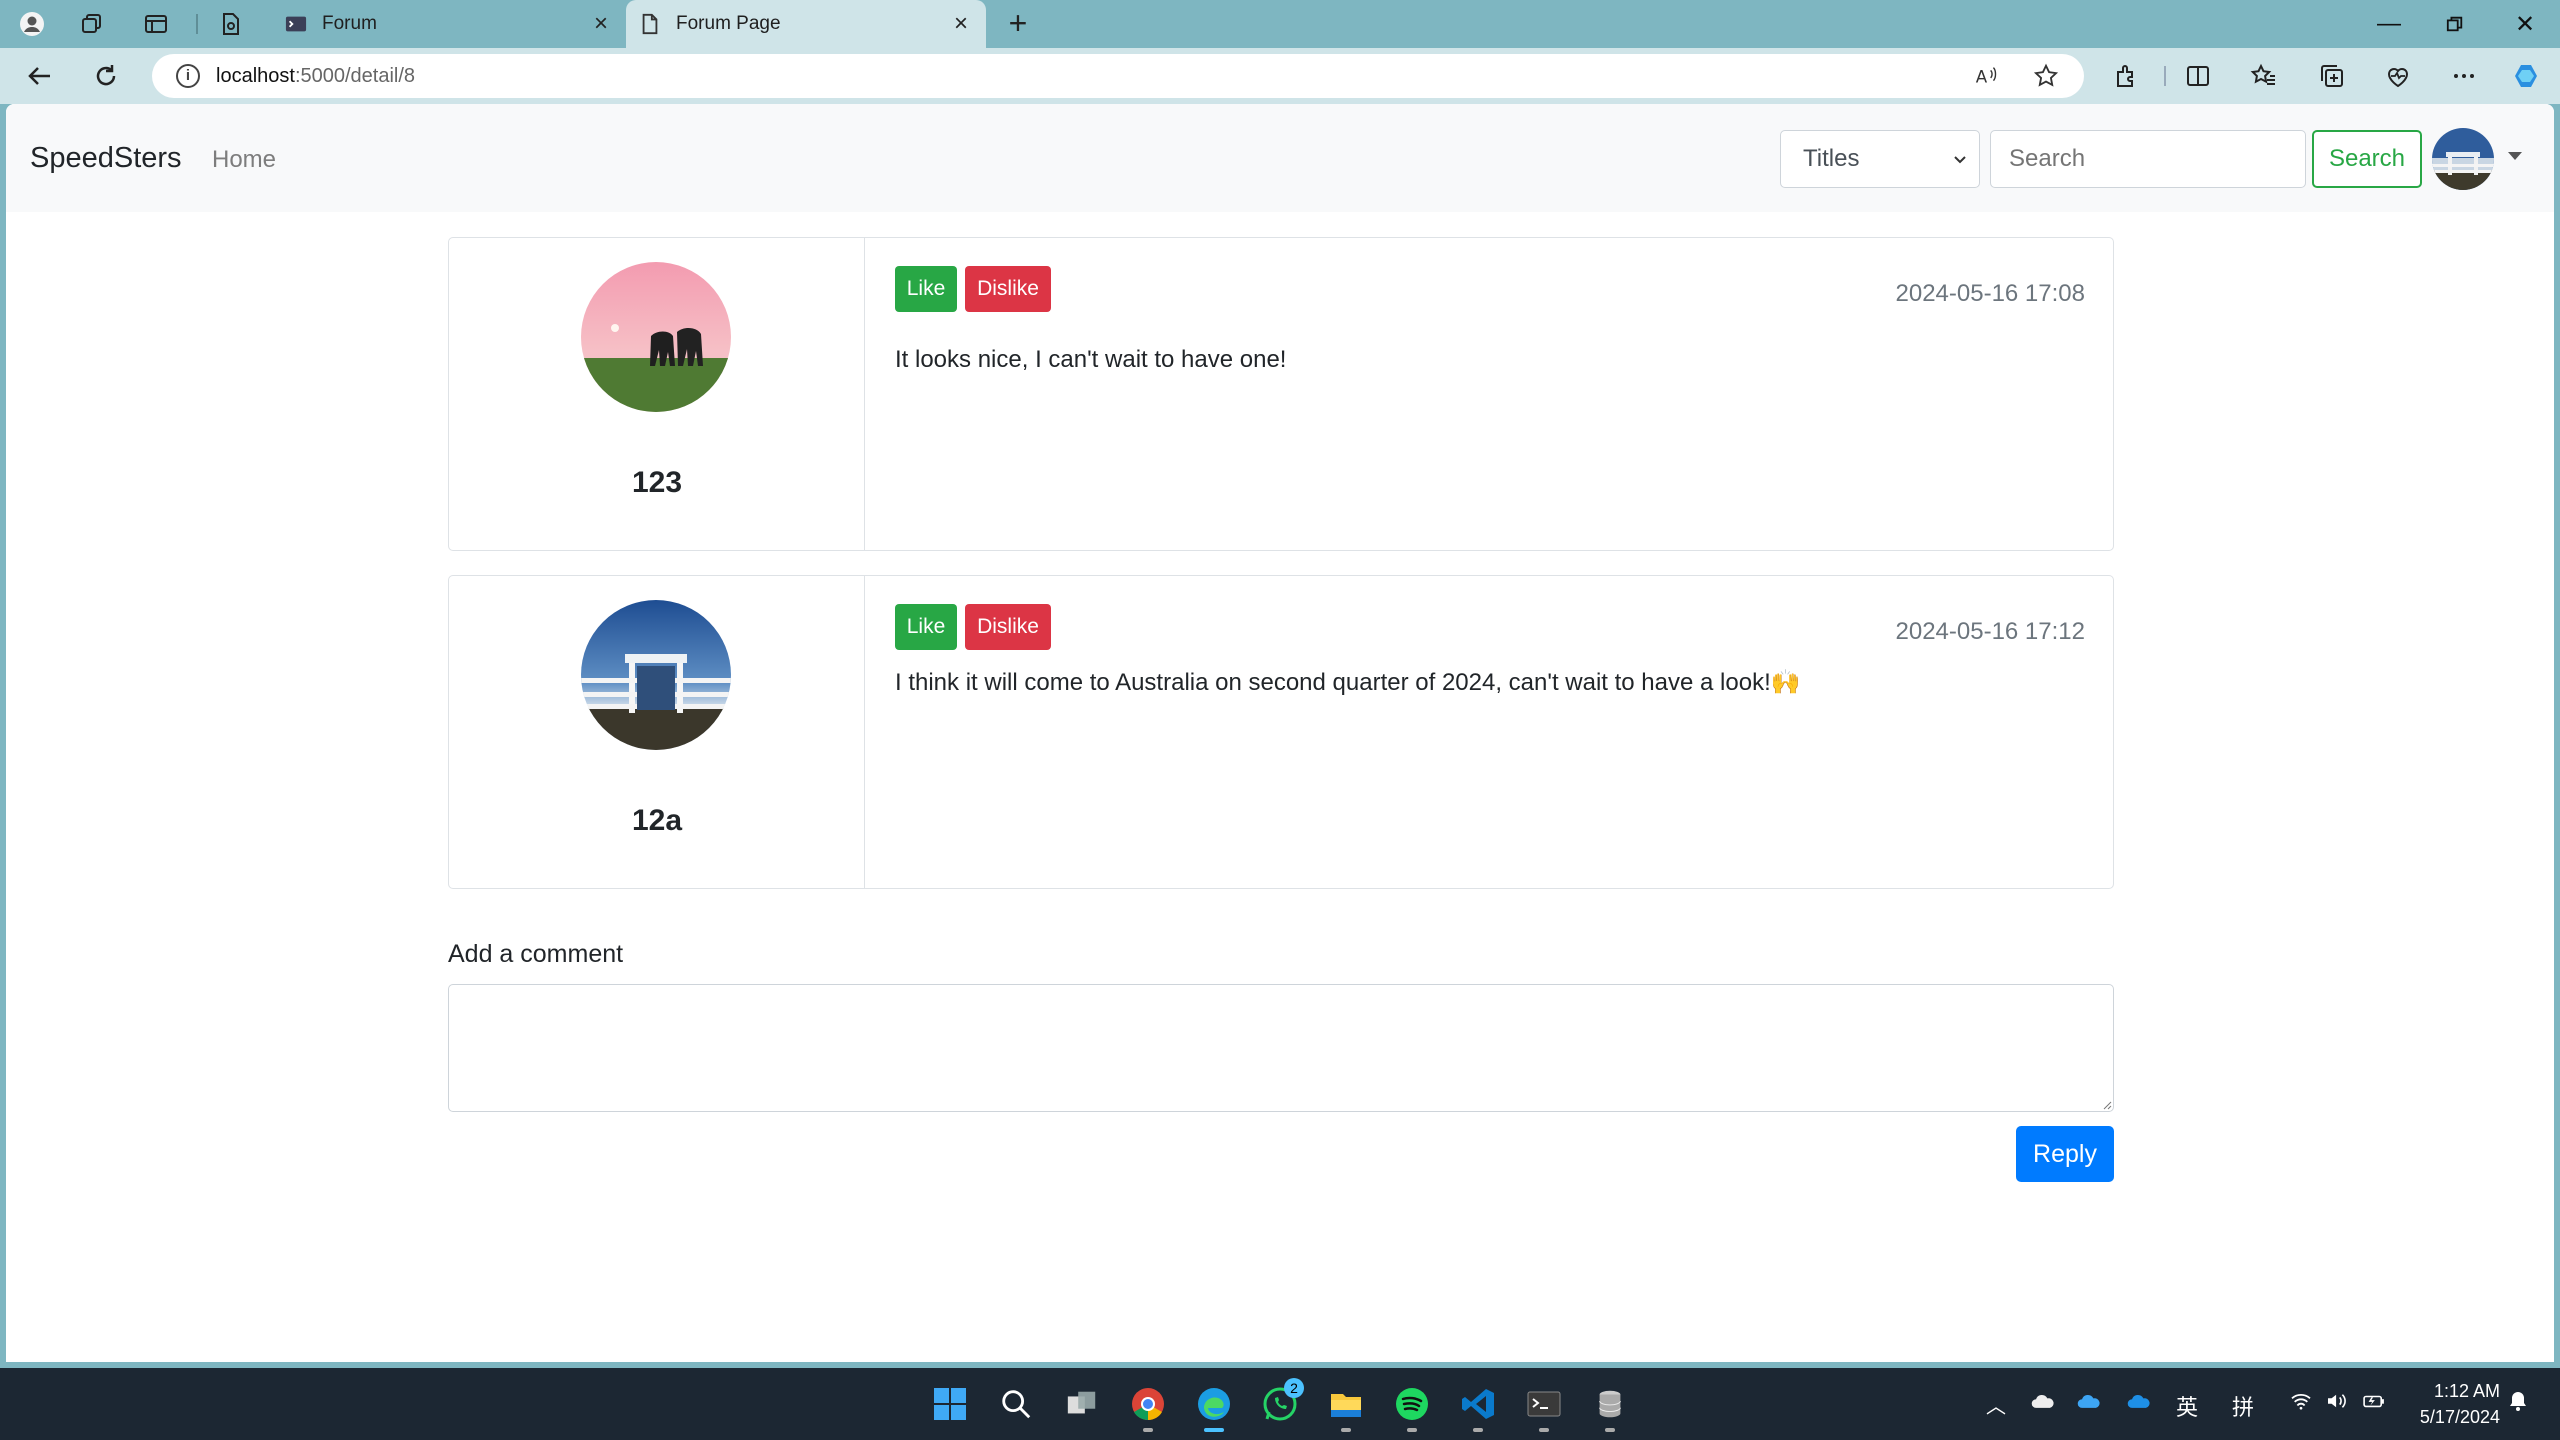  I want to click on volume-icon, so click(2337, 1403).